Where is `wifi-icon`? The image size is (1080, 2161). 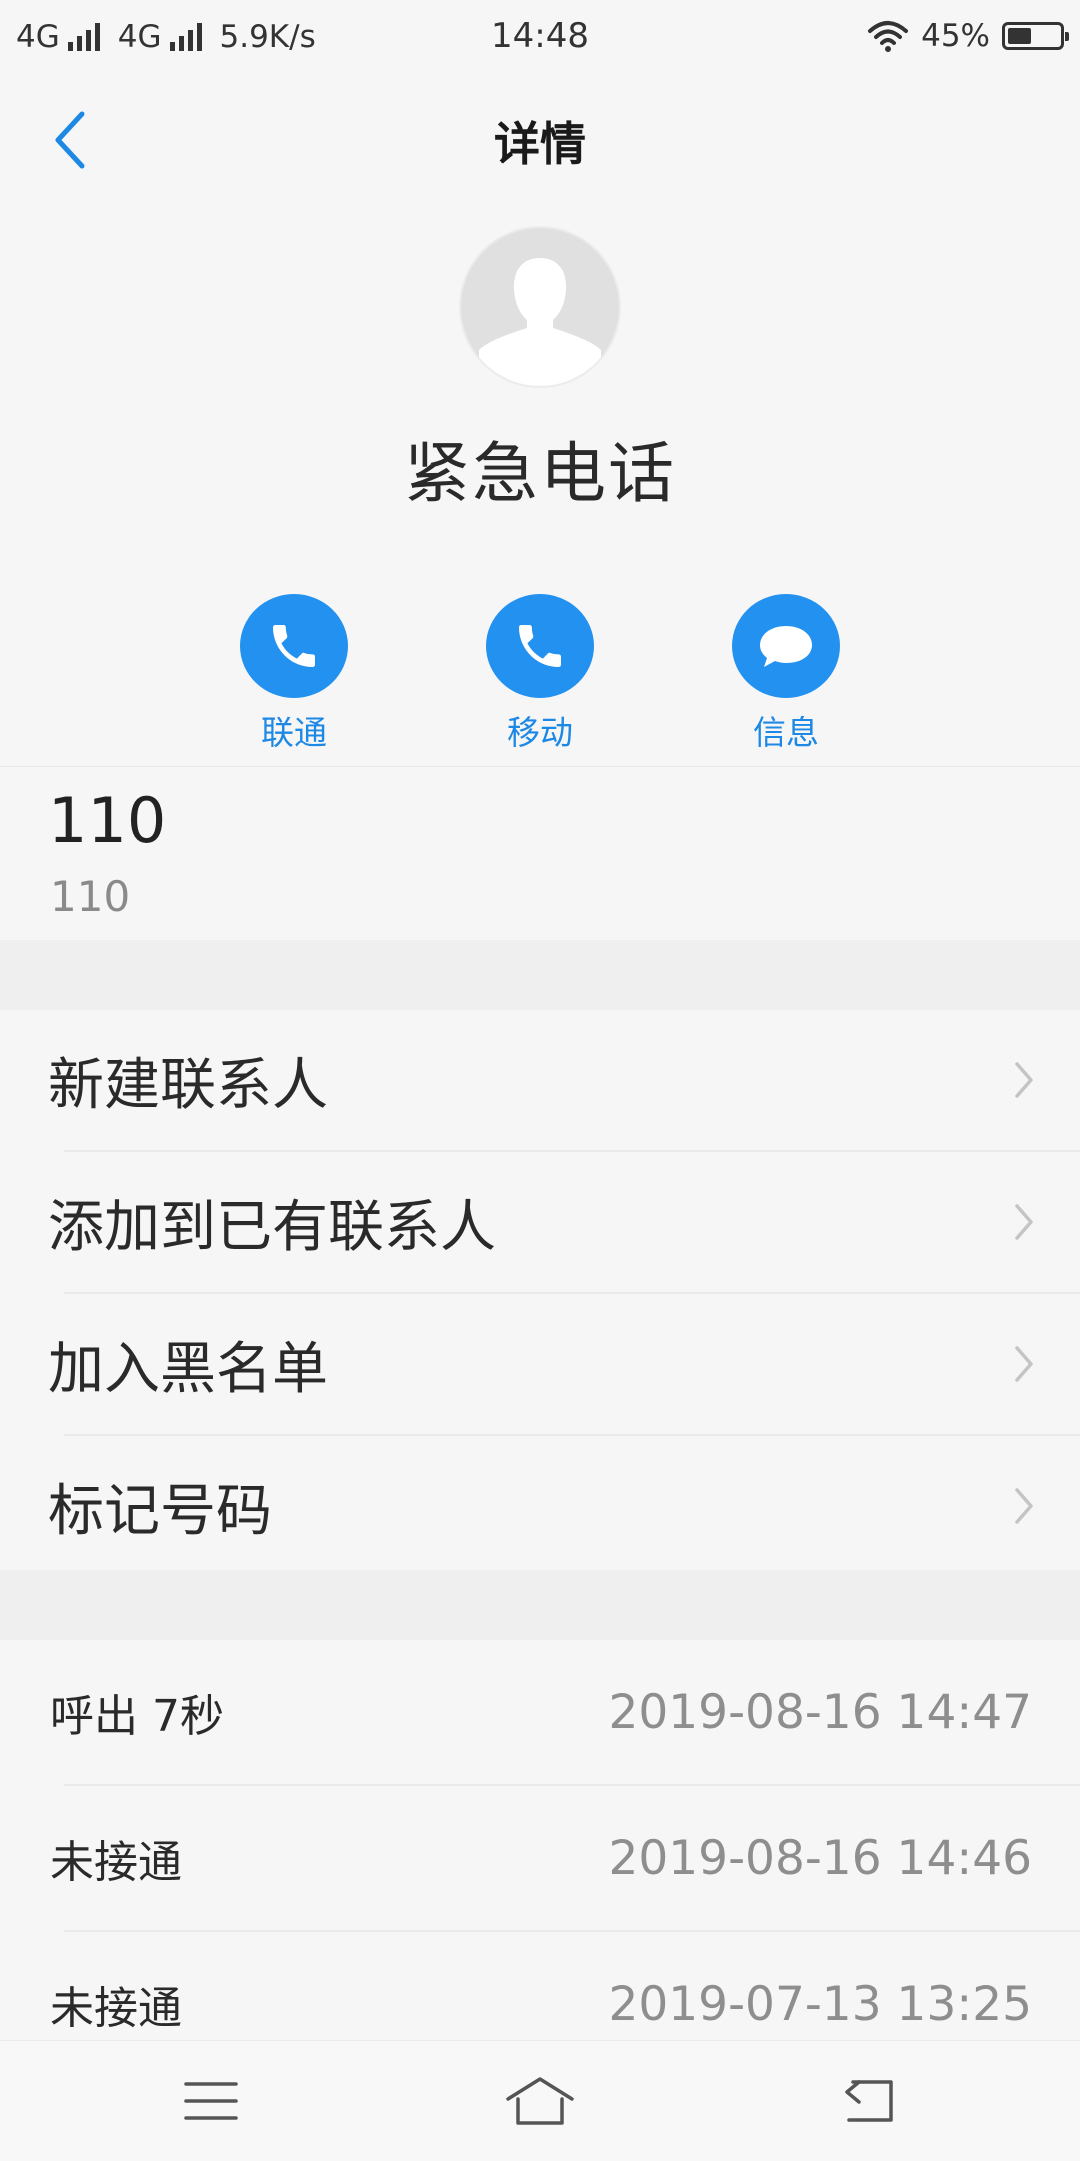 wifi-icon is located at coordinates (888, 36).